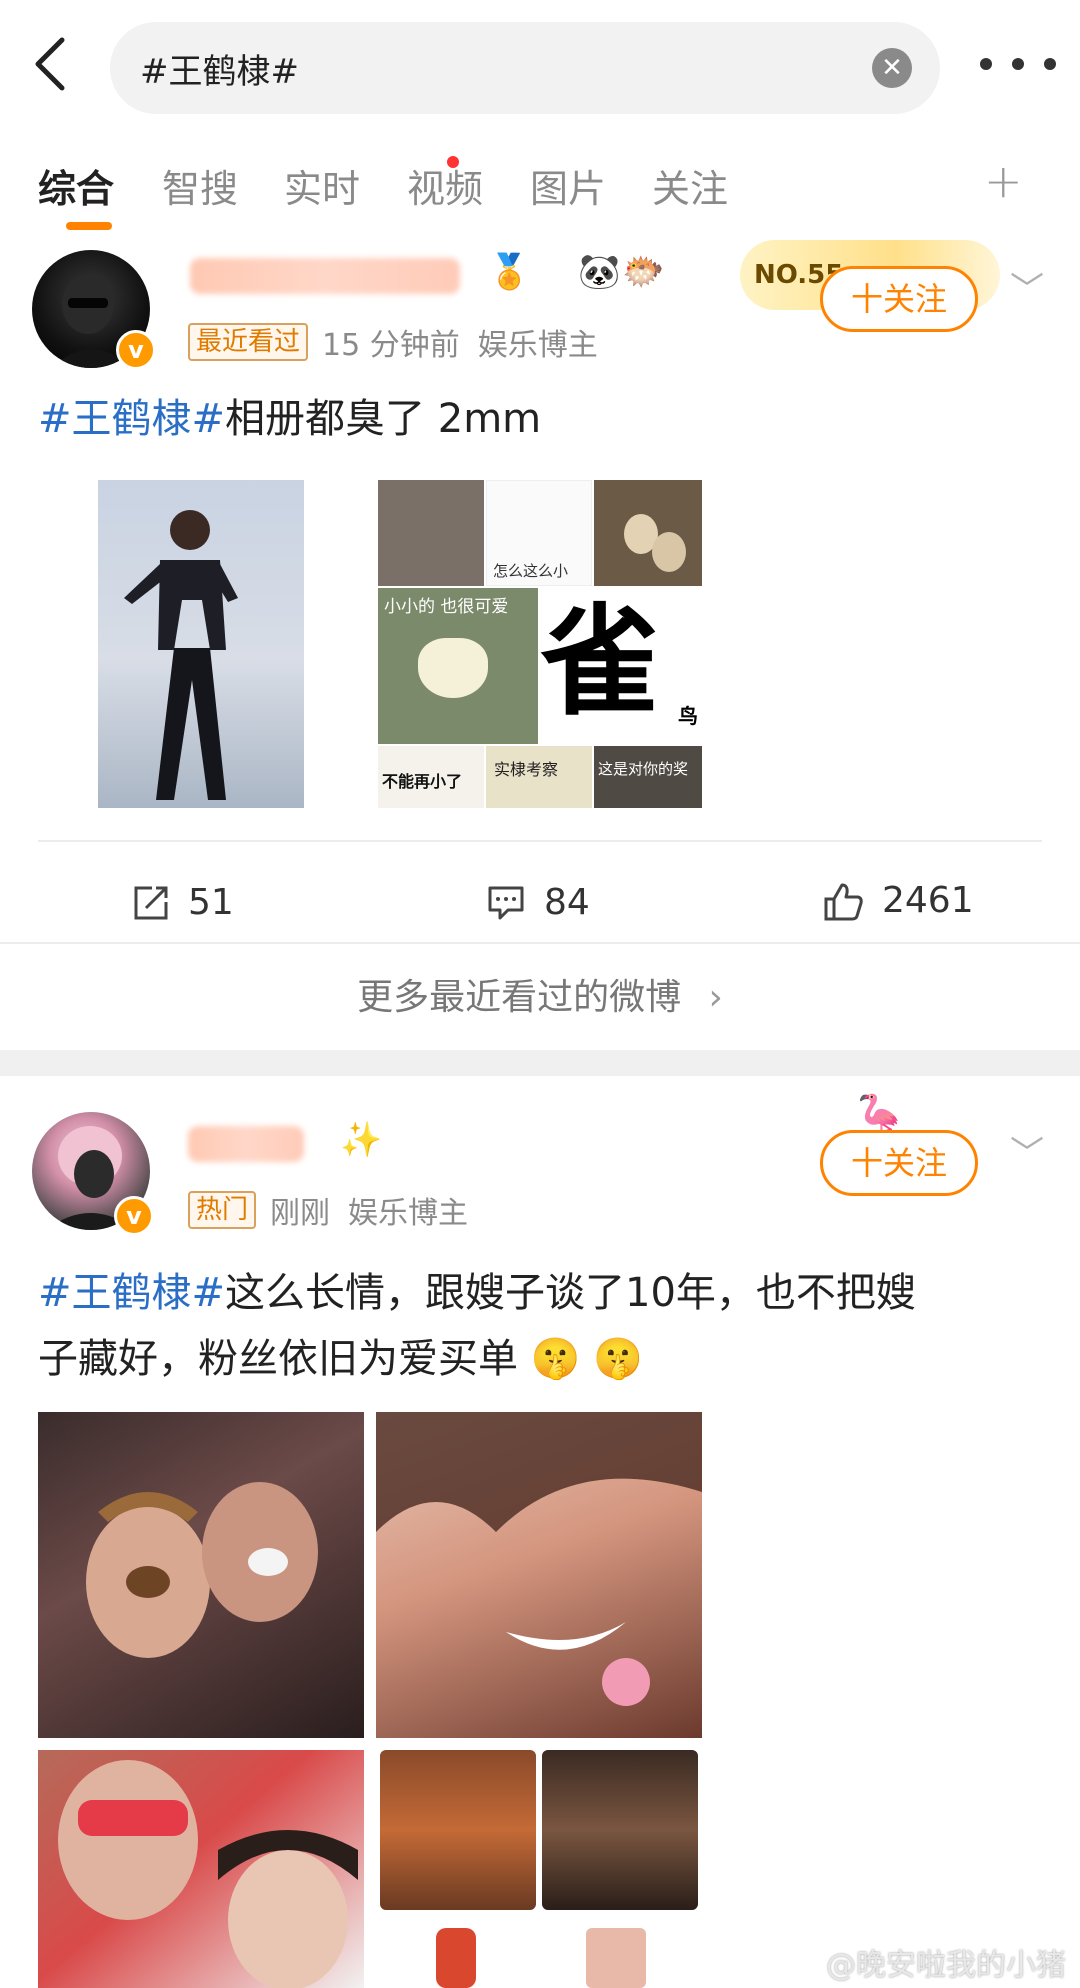 Image resolution: width=1080 pixels, height=1988 pixels. What do you see at coordinates (570, 1293) in the screenshot?
I see `post-text-line-1: 这么长情，跟嫂子谈了10年，也不把嫂` at bounding box center [570, 1293].